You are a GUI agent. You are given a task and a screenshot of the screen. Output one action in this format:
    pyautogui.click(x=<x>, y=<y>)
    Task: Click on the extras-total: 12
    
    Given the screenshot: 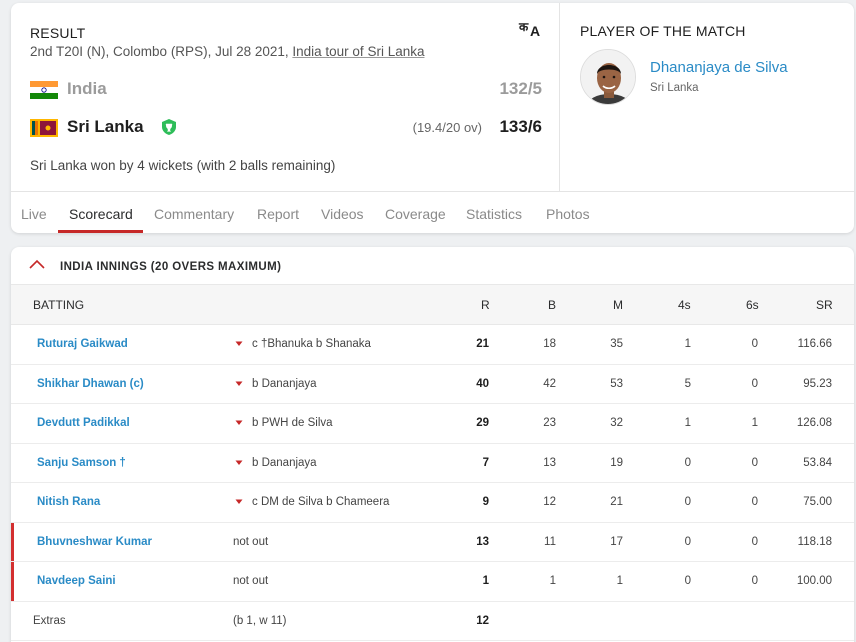 What is the action you would take?
    pyautogui.click(x=482, y=620)
    